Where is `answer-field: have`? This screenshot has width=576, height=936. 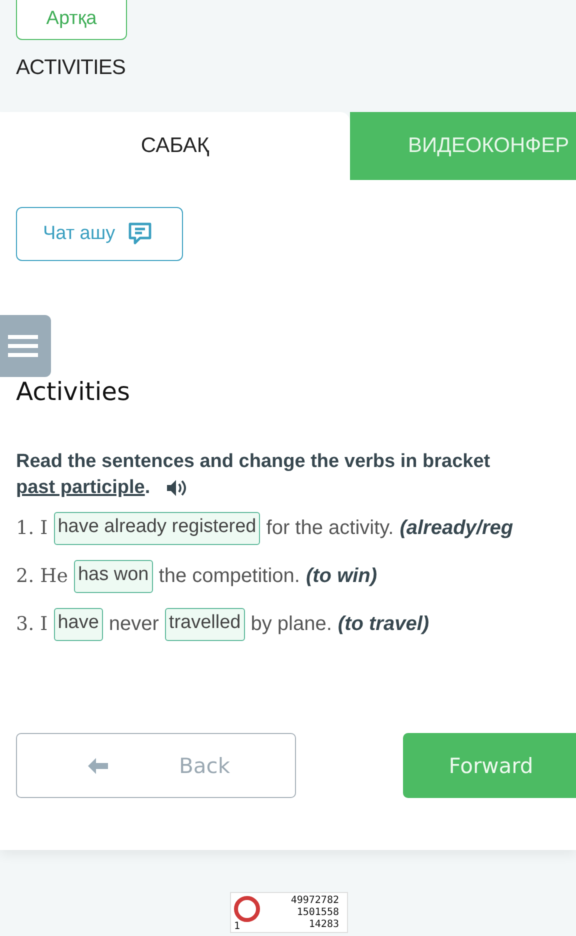
answer-field: have is located at coordinates (78, 624).